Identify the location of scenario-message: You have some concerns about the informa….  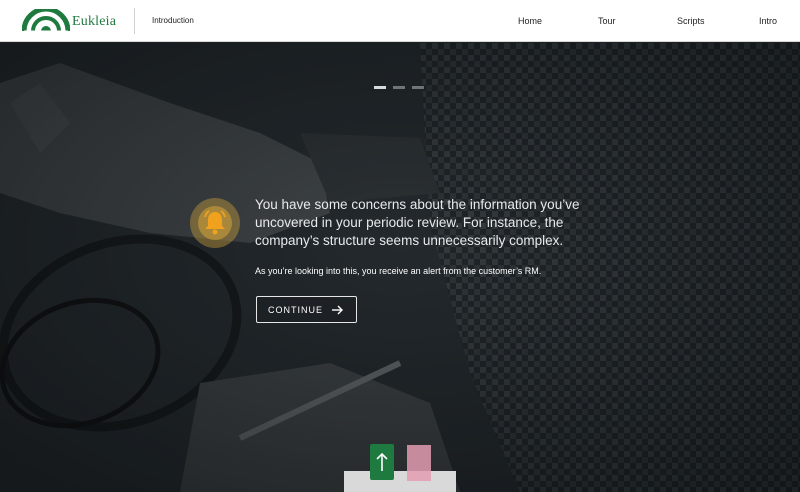
(417, 222).